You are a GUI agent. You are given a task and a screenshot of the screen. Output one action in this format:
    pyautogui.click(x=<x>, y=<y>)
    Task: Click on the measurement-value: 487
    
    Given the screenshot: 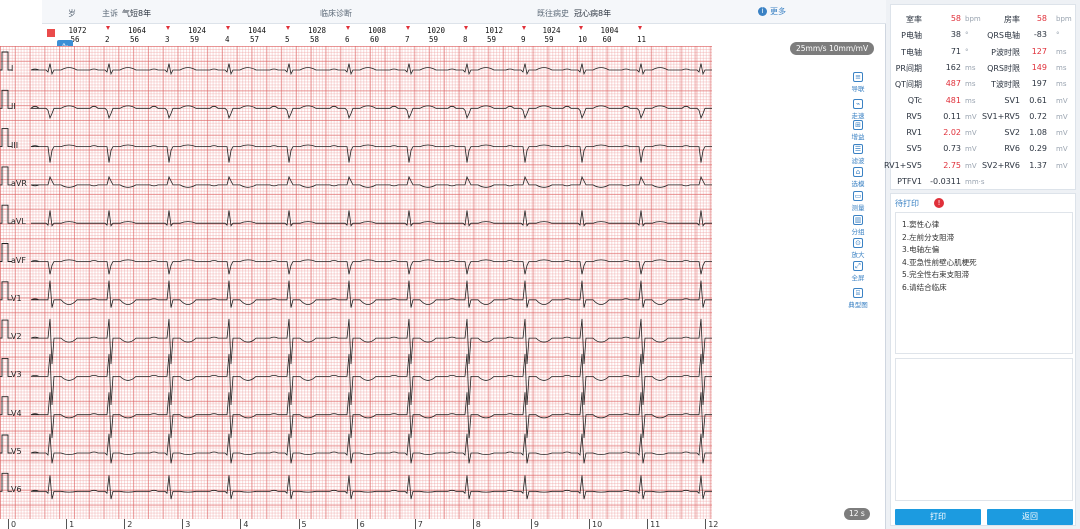 What is the action you would take?
    pyautogui.click(x=953, y=84)
    